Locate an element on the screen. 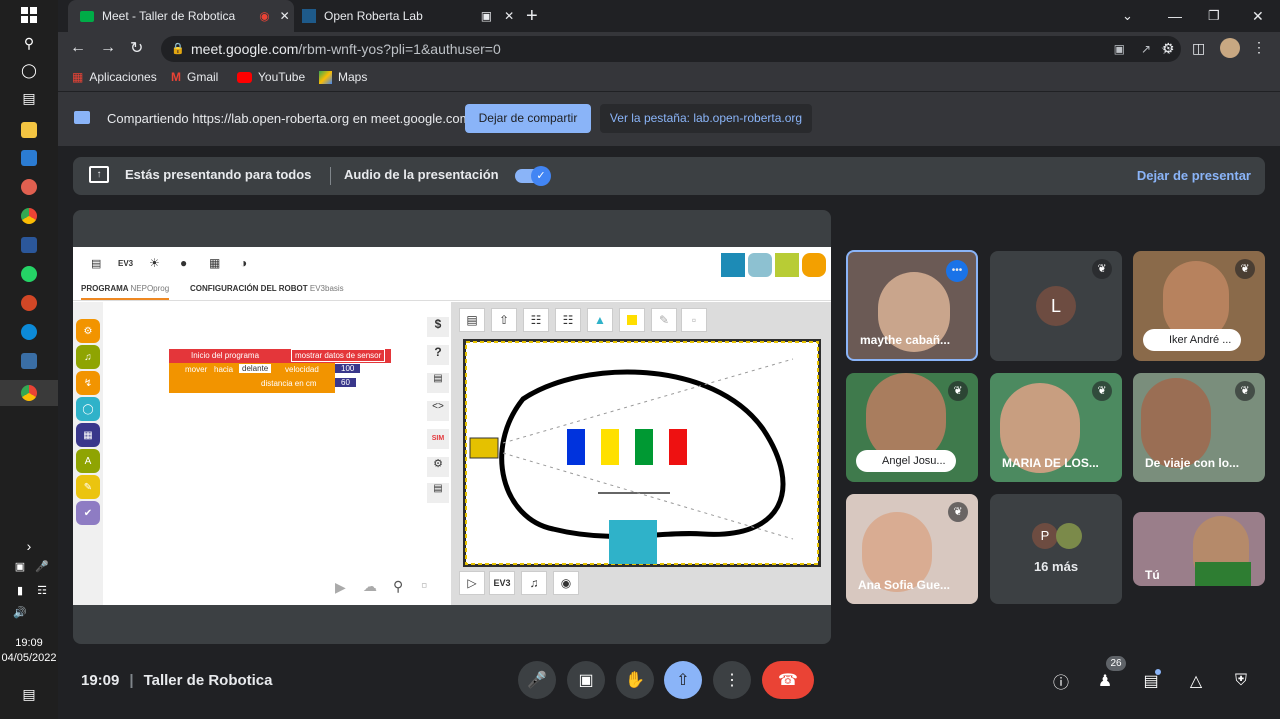  play-icon: ▷ is located at coordinates (472, 583).